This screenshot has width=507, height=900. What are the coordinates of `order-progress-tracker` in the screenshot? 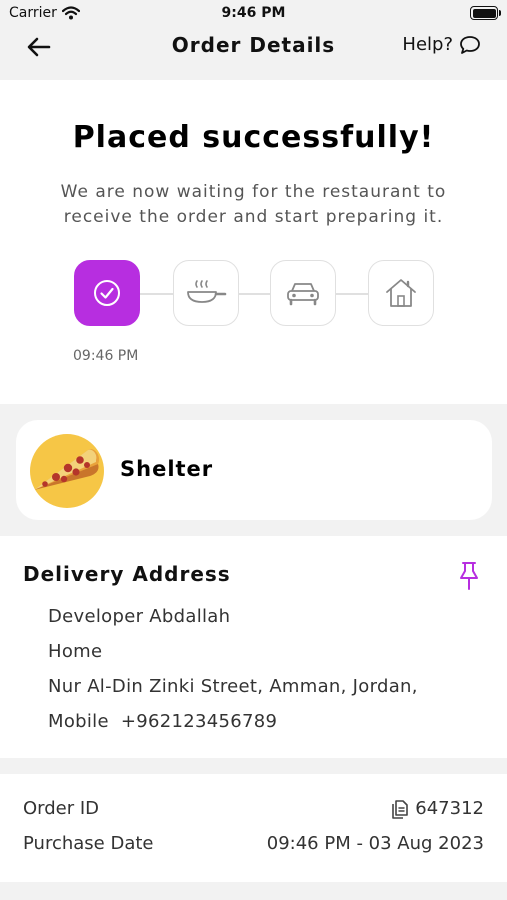 It's located at (255, 294).